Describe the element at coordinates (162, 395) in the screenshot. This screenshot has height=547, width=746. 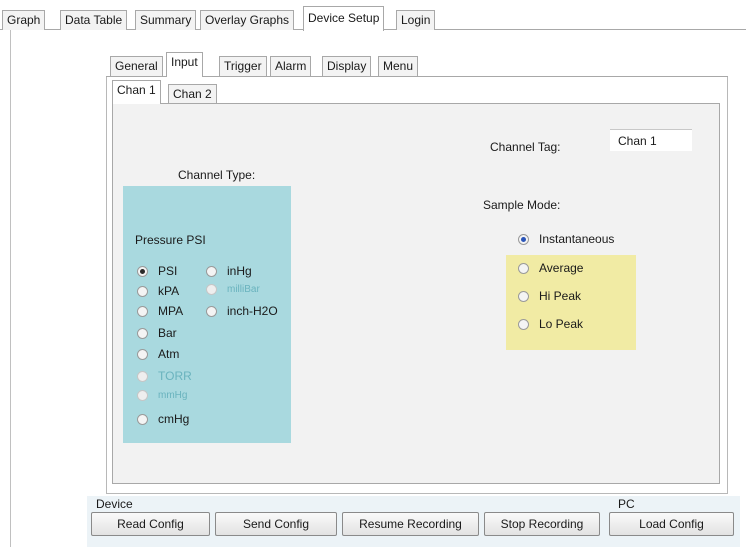
I see `unit-option-mmhg: mmHg` at that location.